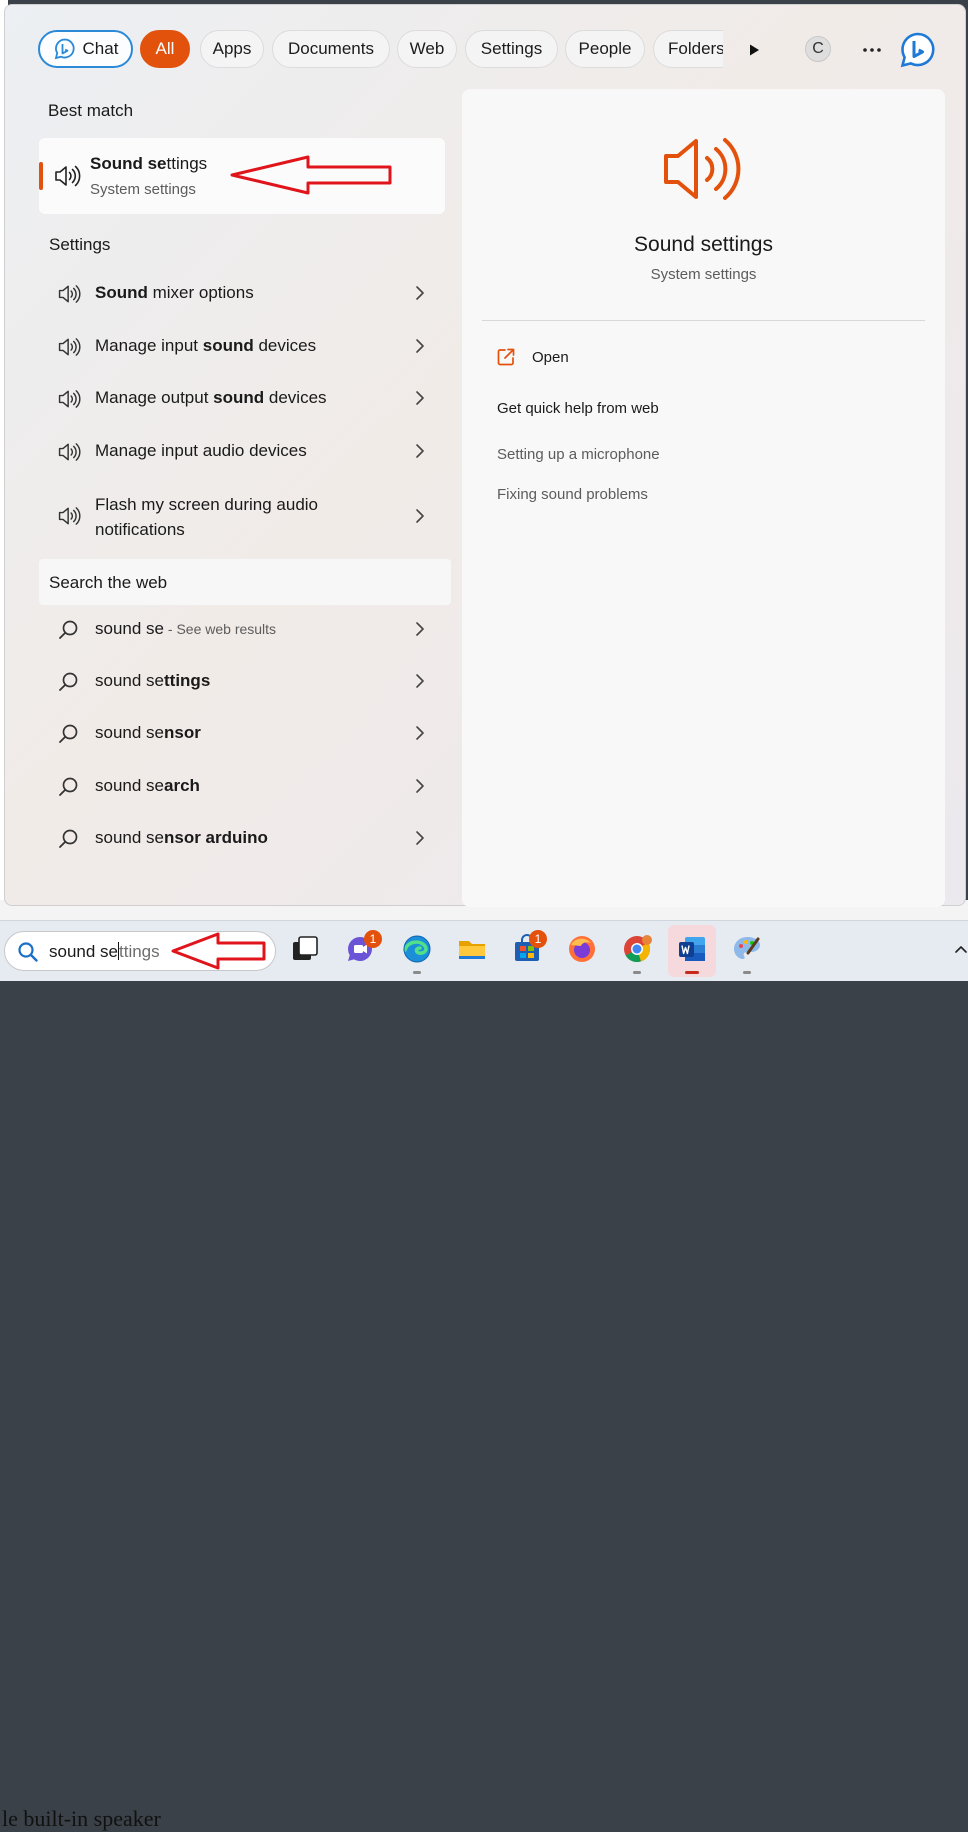  I want to click on store-notification-badge: 1, so click(538, 939).